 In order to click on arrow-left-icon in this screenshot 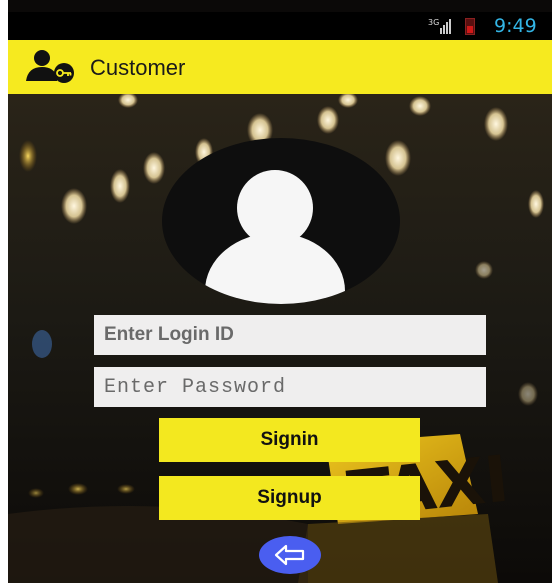, I will do `click(289, 555)`.